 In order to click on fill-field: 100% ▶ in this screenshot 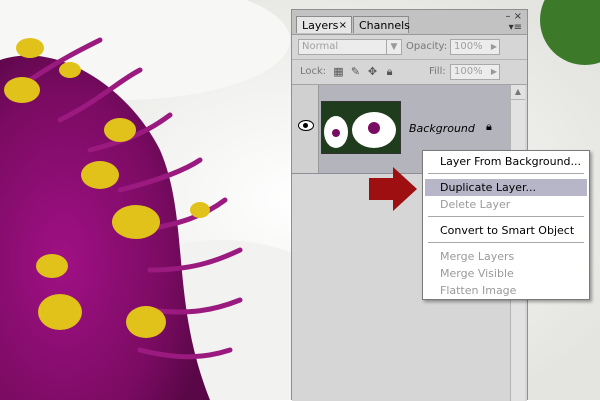, I will do `click(475, 72)`.